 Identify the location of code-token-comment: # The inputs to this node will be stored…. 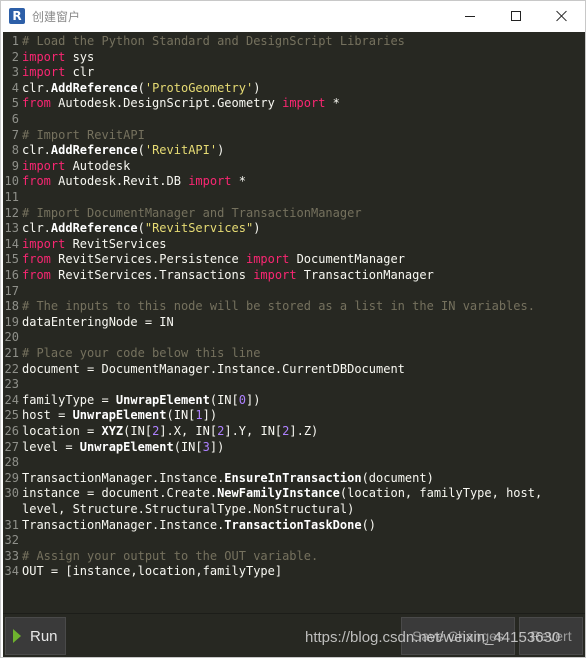
(278, 306).